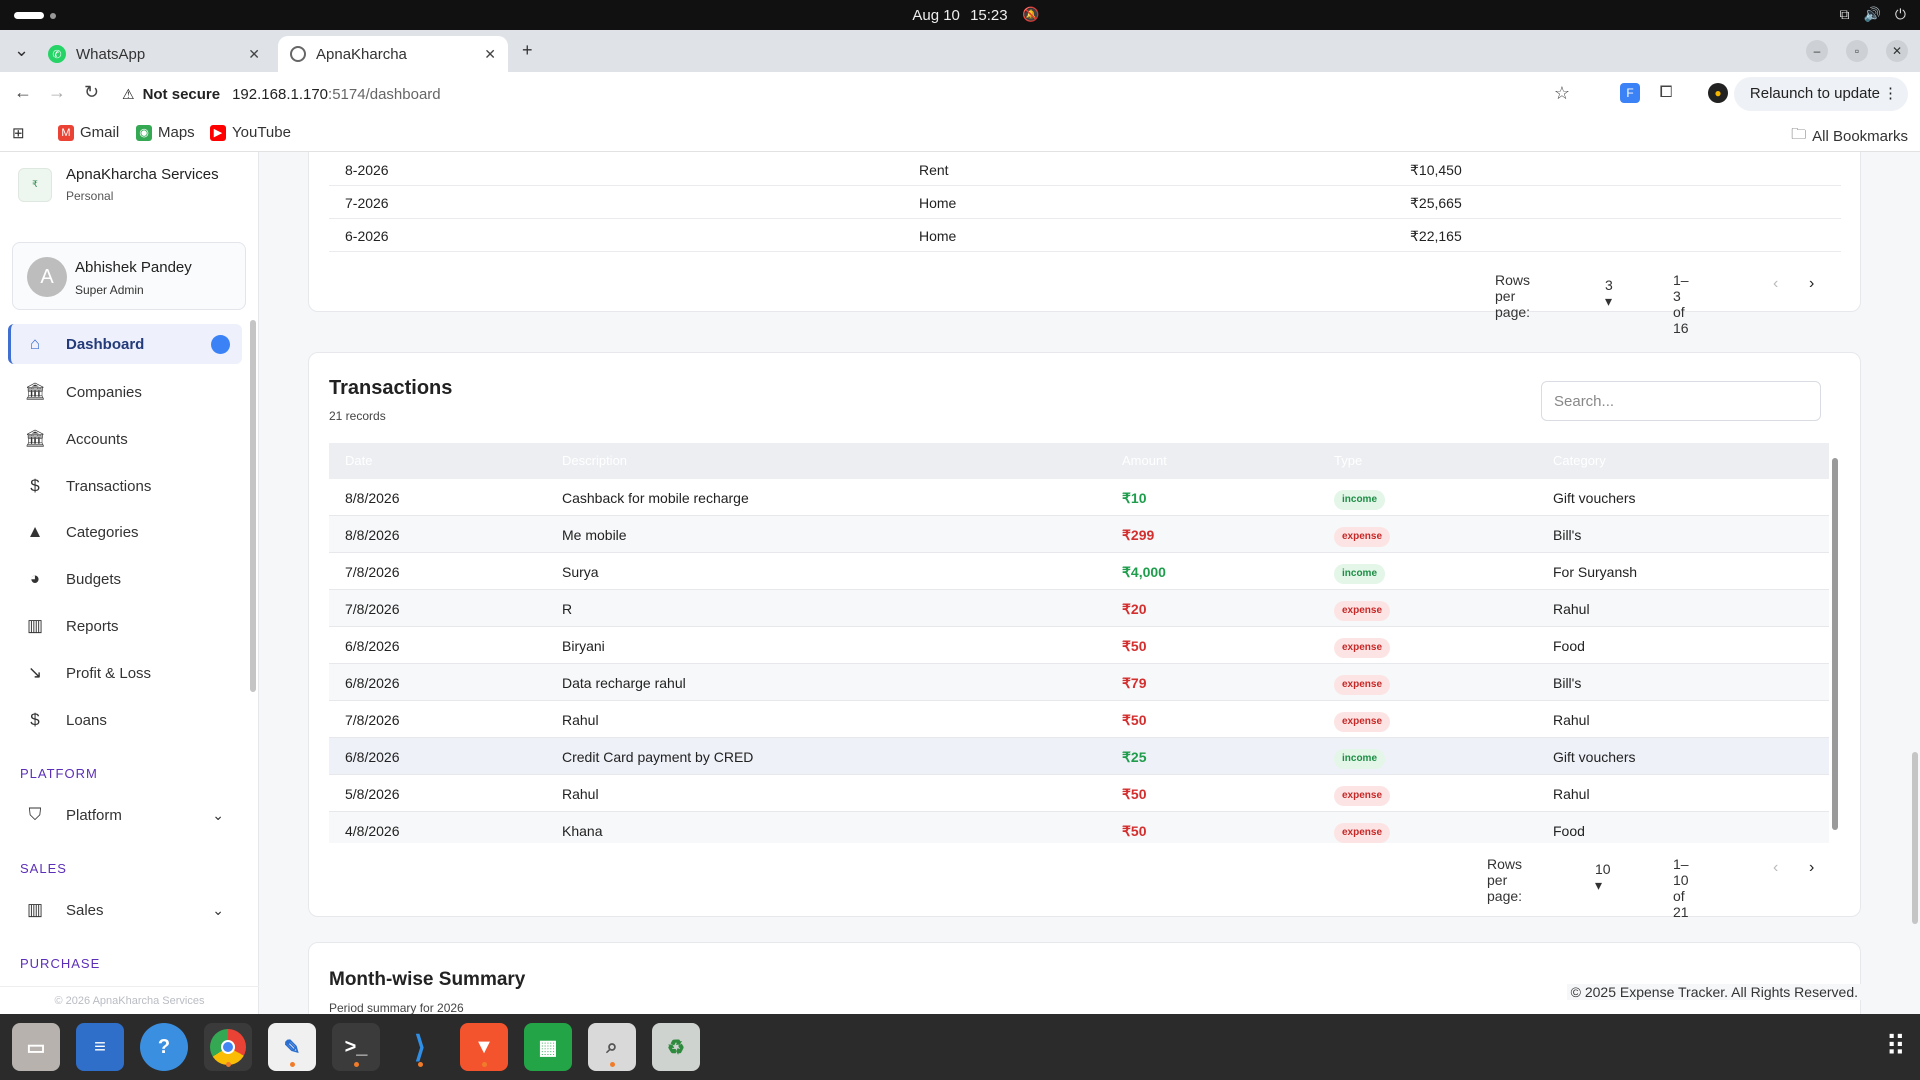 The image size is (1920, 1080). What do you see at coordinates (393, 54) in the screenshot?
I see `tab-apnakharcha: ApnaKharcha ✕` at bounding box center [393, 54].